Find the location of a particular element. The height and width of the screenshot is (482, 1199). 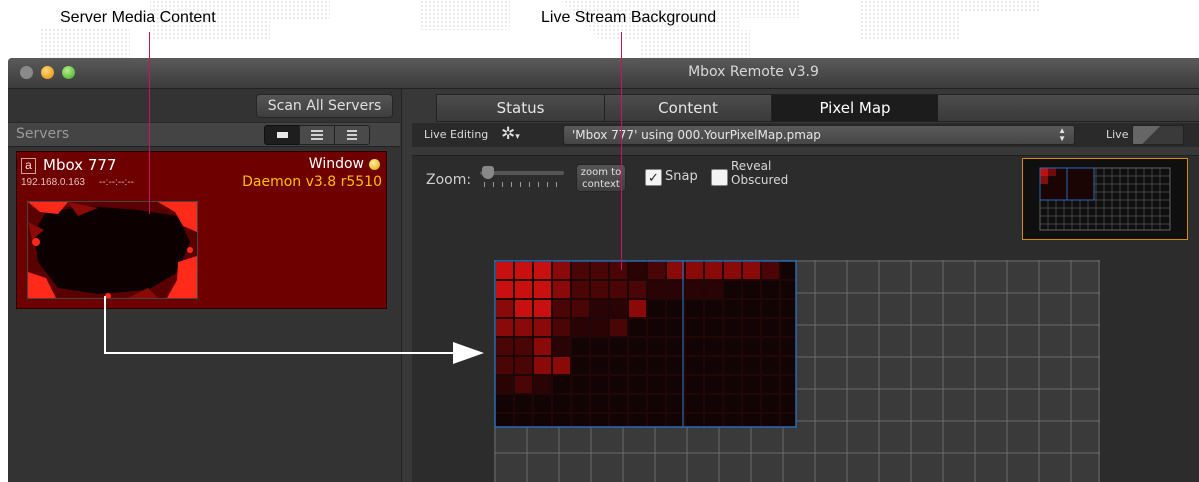

callout-line-live-stream is located at coordinates (621, 151).